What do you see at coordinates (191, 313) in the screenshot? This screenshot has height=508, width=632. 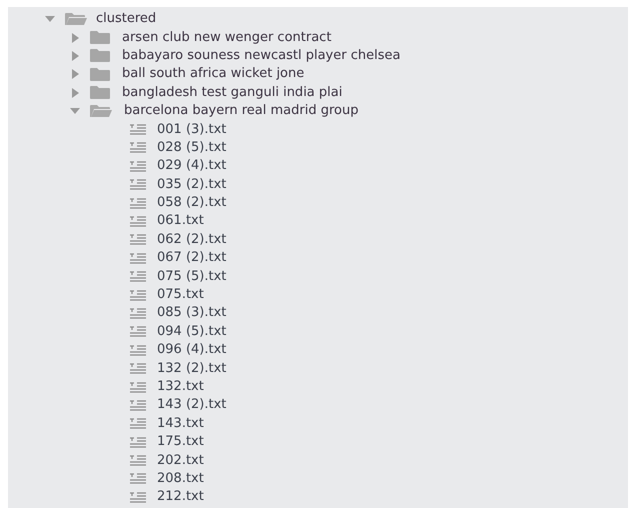 I see `file-name: 085 (3).txt` at bounding box center [191, 313].